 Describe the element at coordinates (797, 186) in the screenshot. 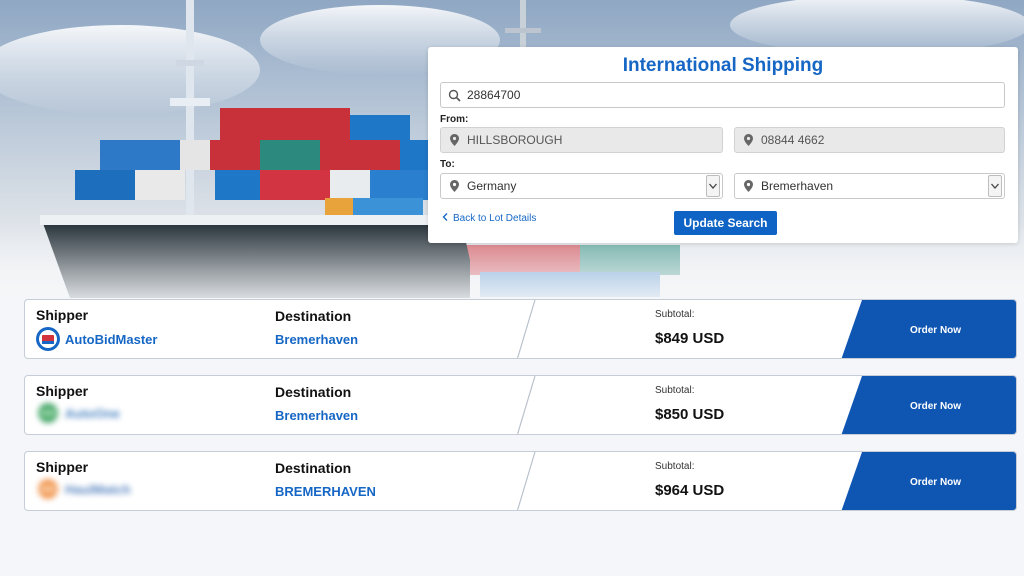

I see `to-port-value: Bremerhaven` at that location.